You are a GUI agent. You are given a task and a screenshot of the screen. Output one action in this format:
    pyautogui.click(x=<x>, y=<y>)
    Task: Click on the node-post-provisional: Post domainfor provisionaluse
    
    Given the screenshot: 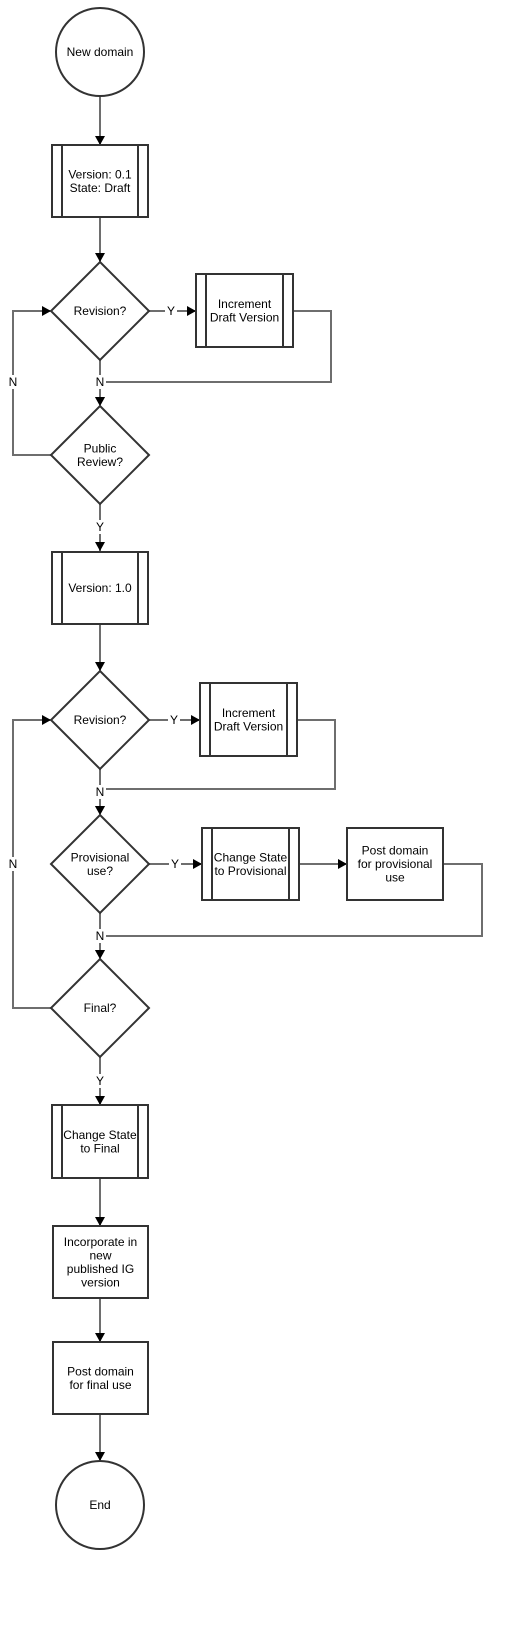 What is the action you would take?
    pyautogui.click(x=395, y=864)
    